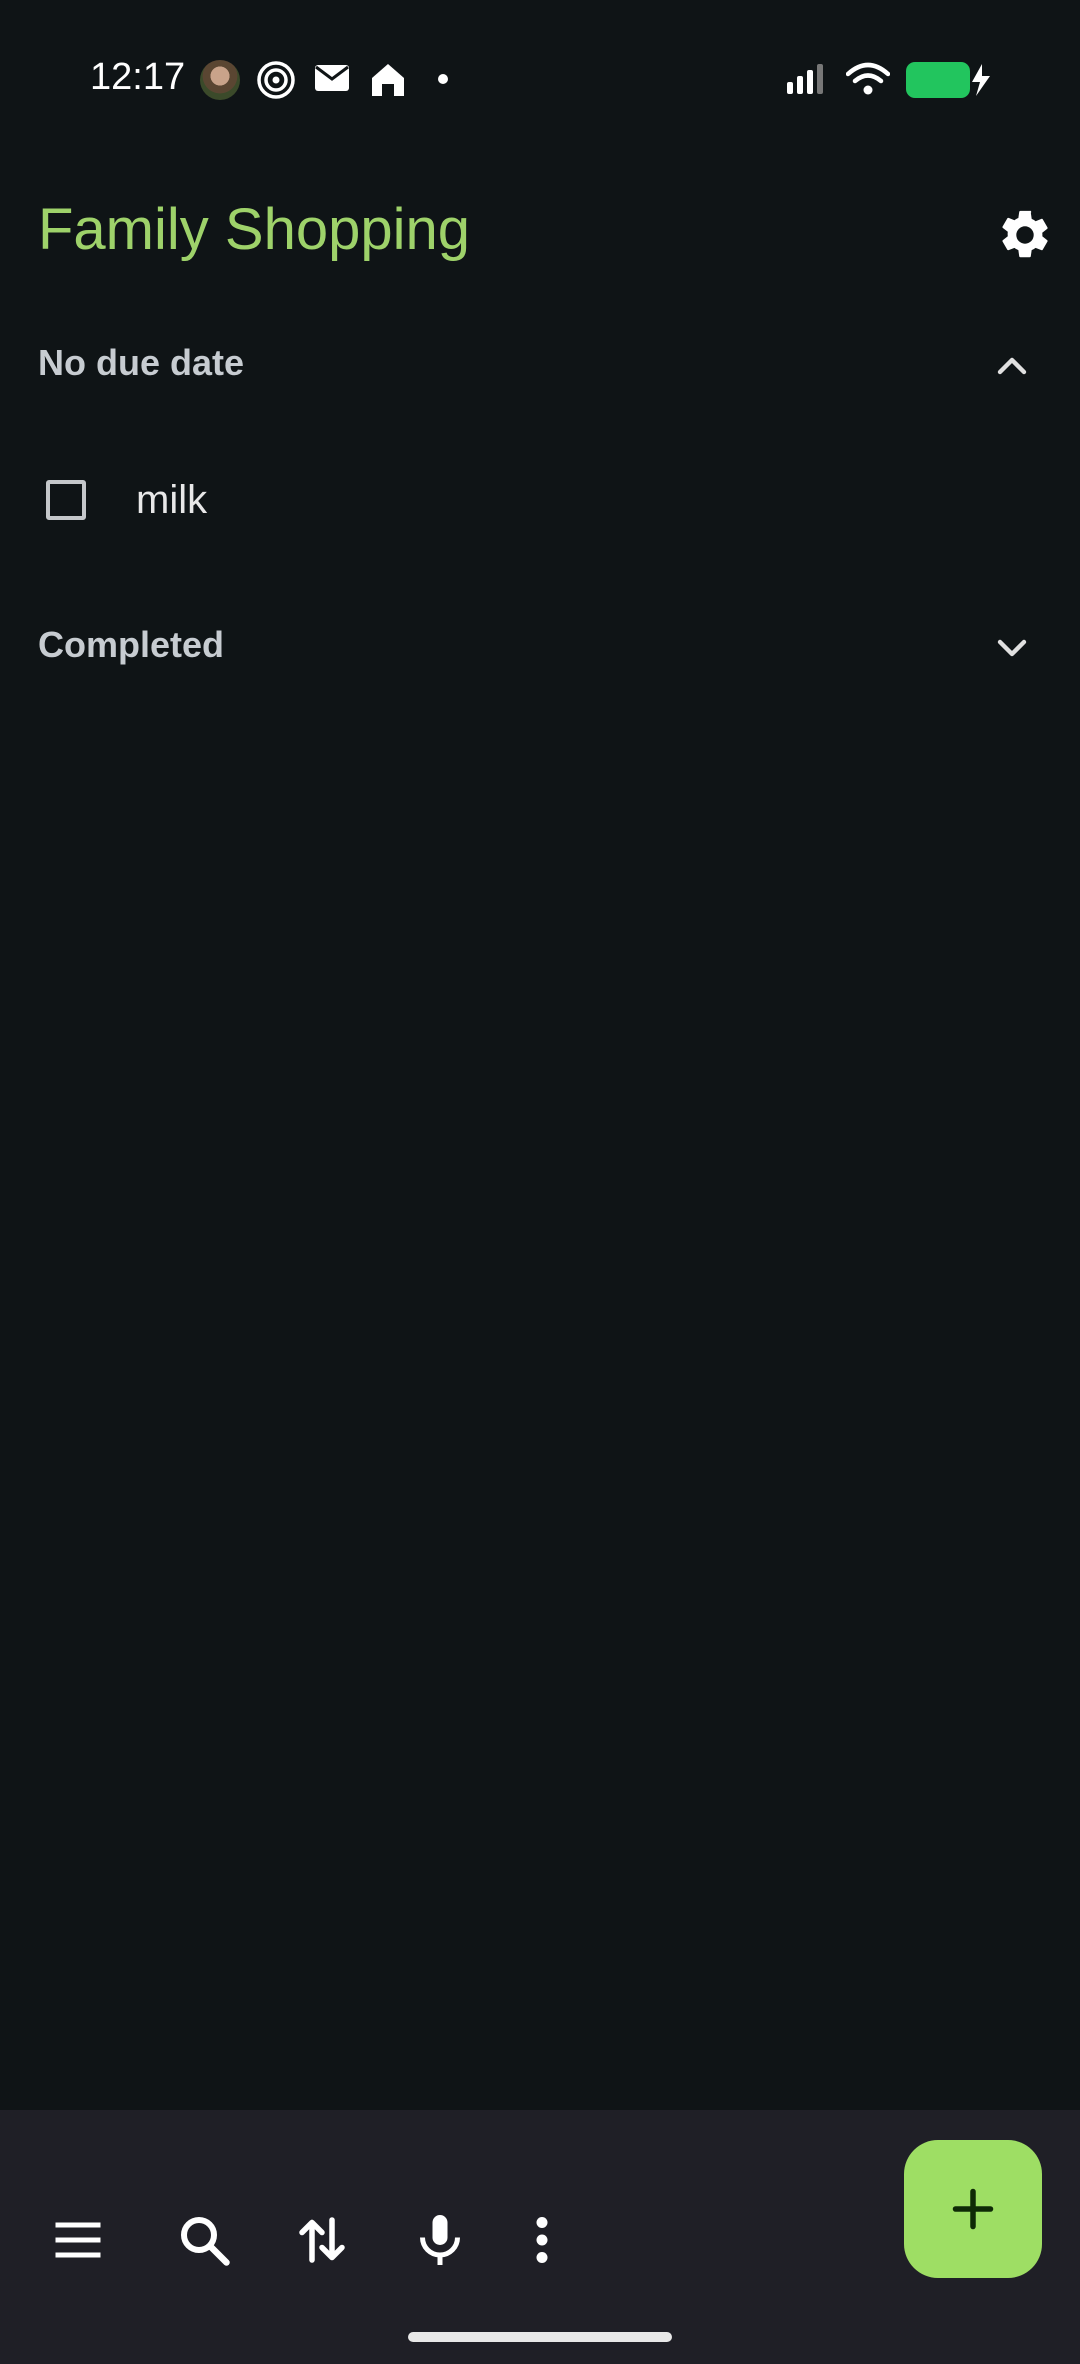 The width and height of the screenshot is (1080, 2364). I want to click on status-time: 12:17, so click(138, 77).